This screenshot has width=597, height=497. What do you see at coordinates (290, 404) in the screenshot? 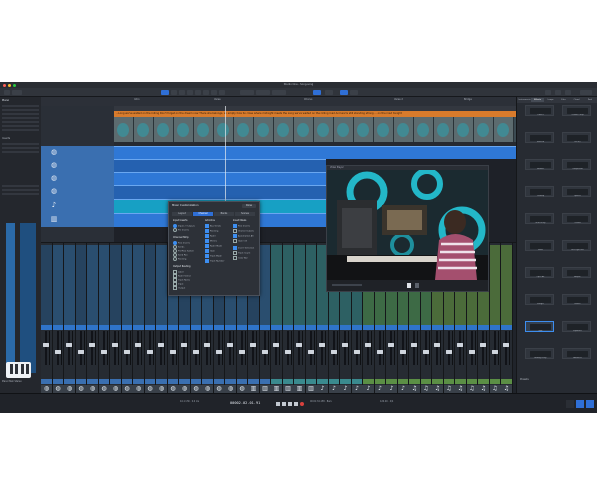
I see `stop-button` at bounding box center [290, 404].